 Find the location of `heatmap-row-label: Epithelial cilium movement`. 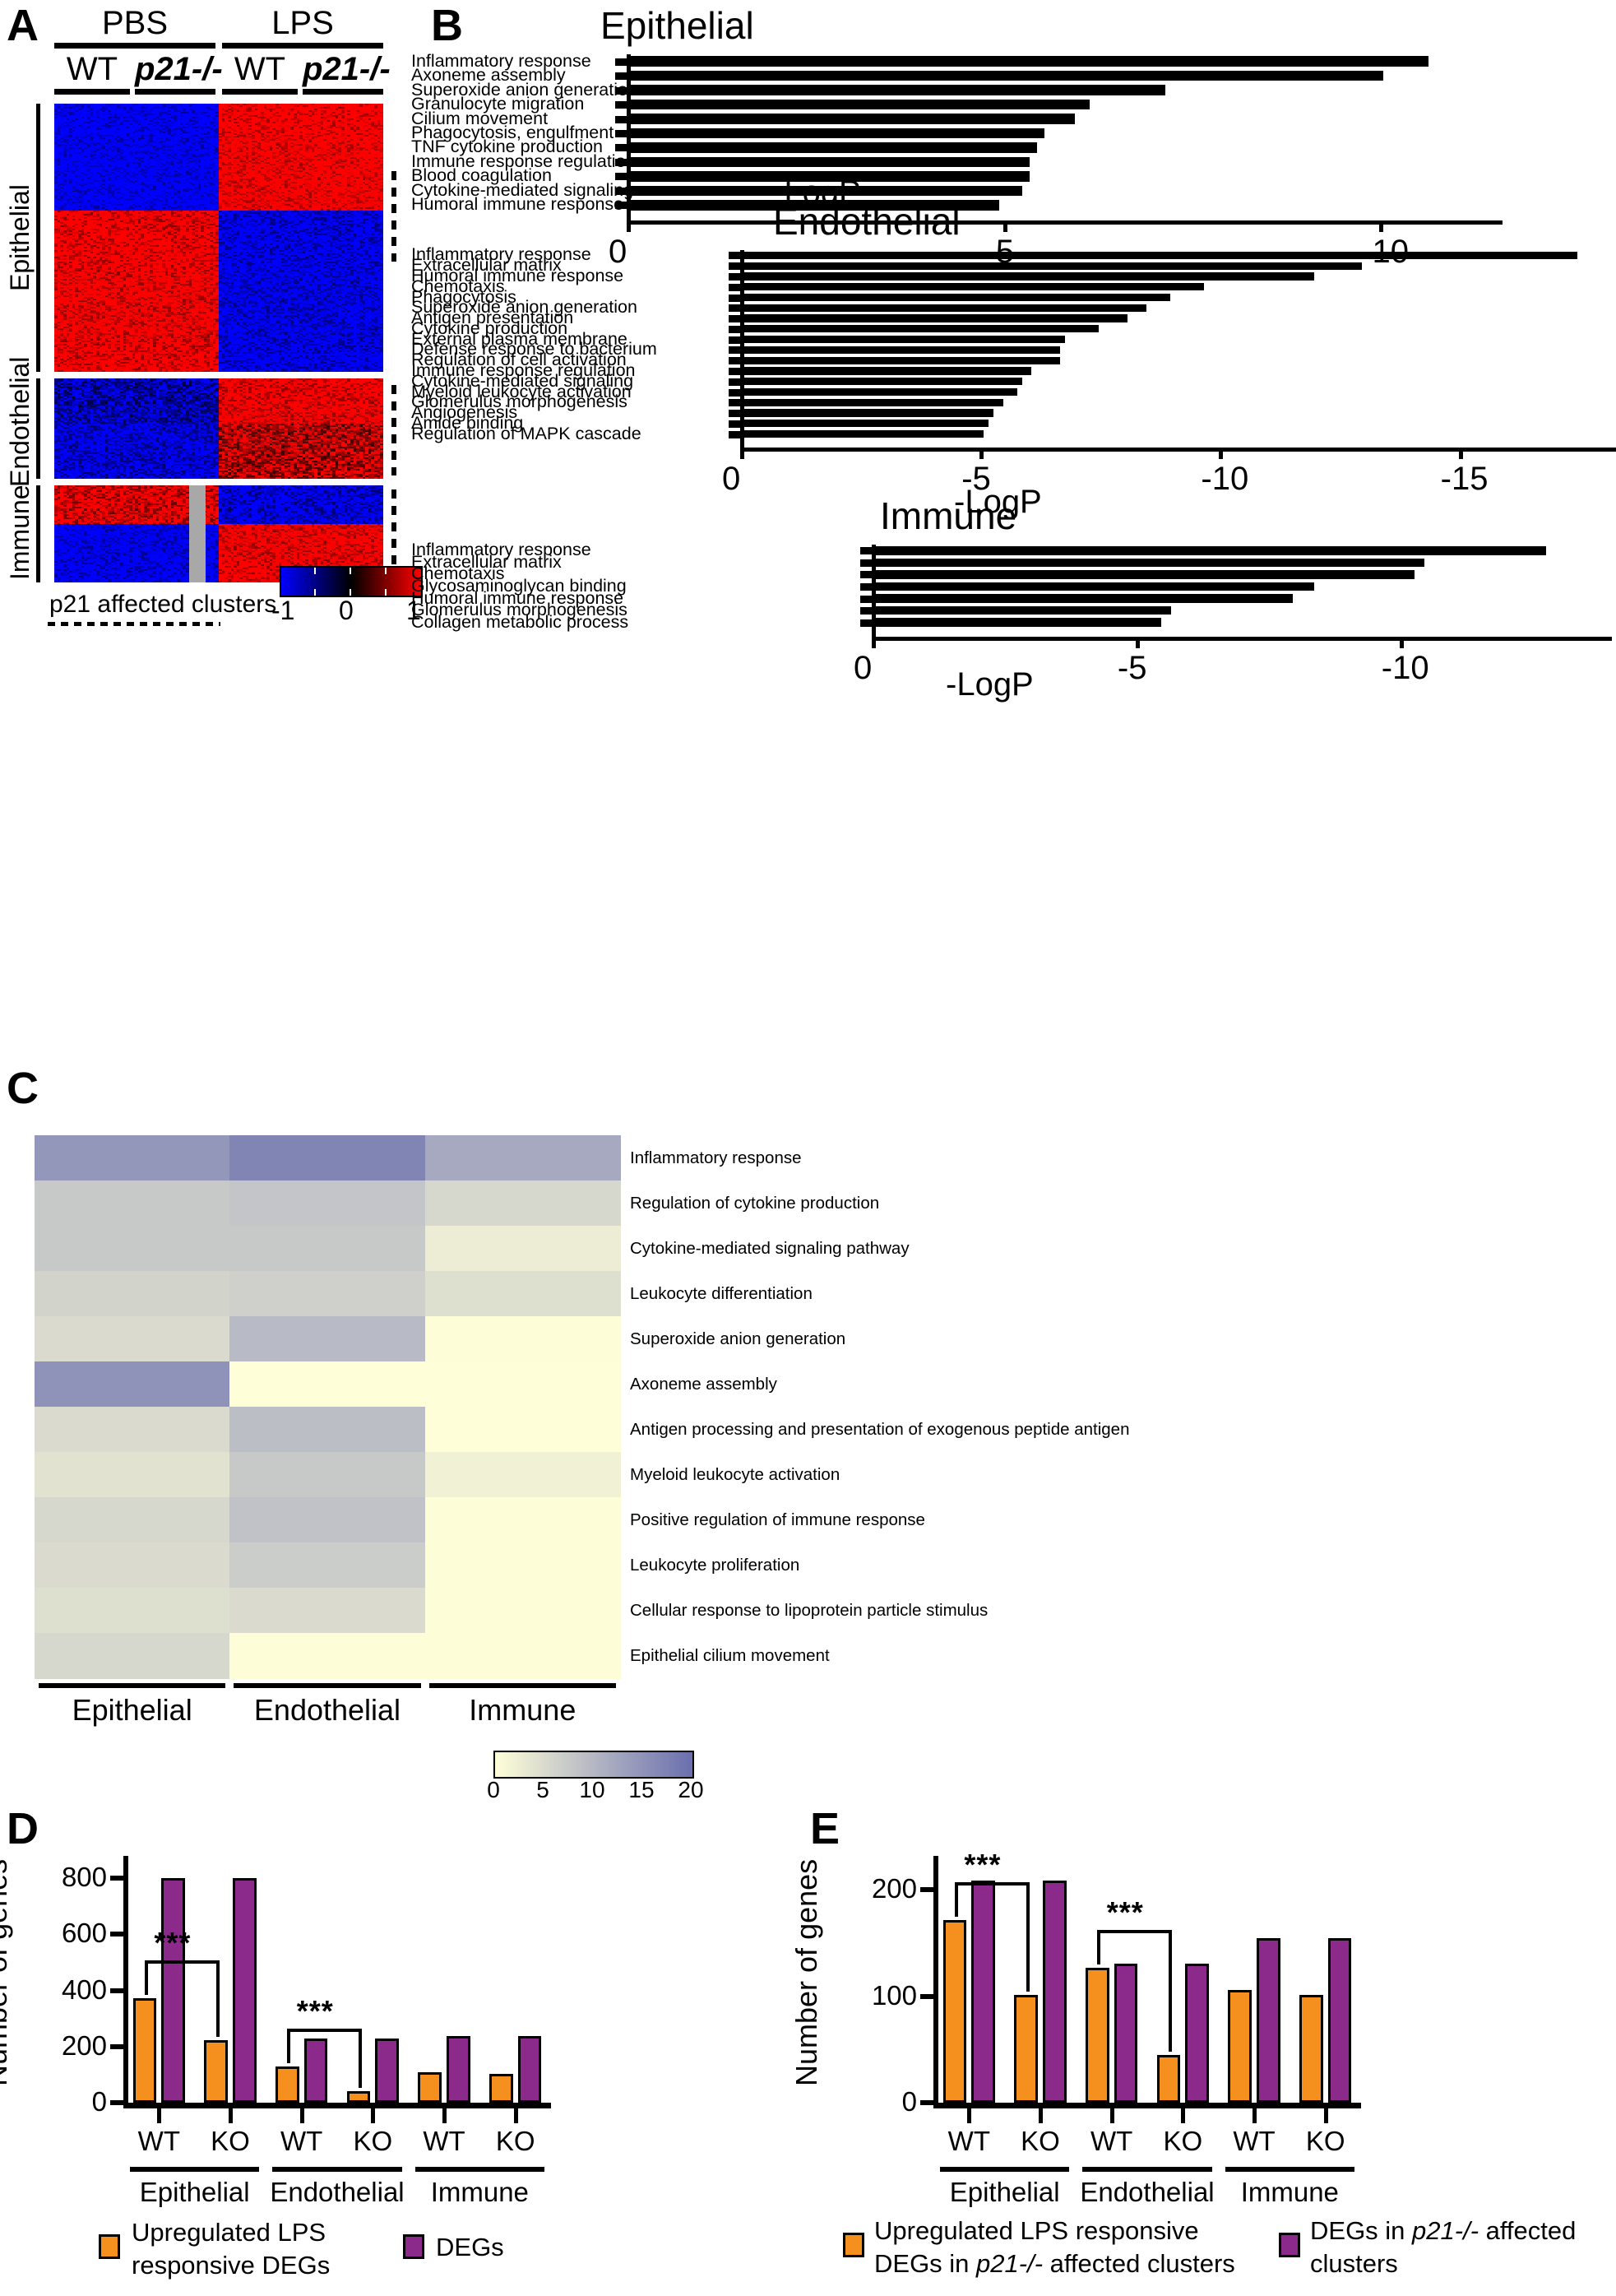

heatmap-row-label: Epithelial cilium movement is located at coordinates (730, 1656).